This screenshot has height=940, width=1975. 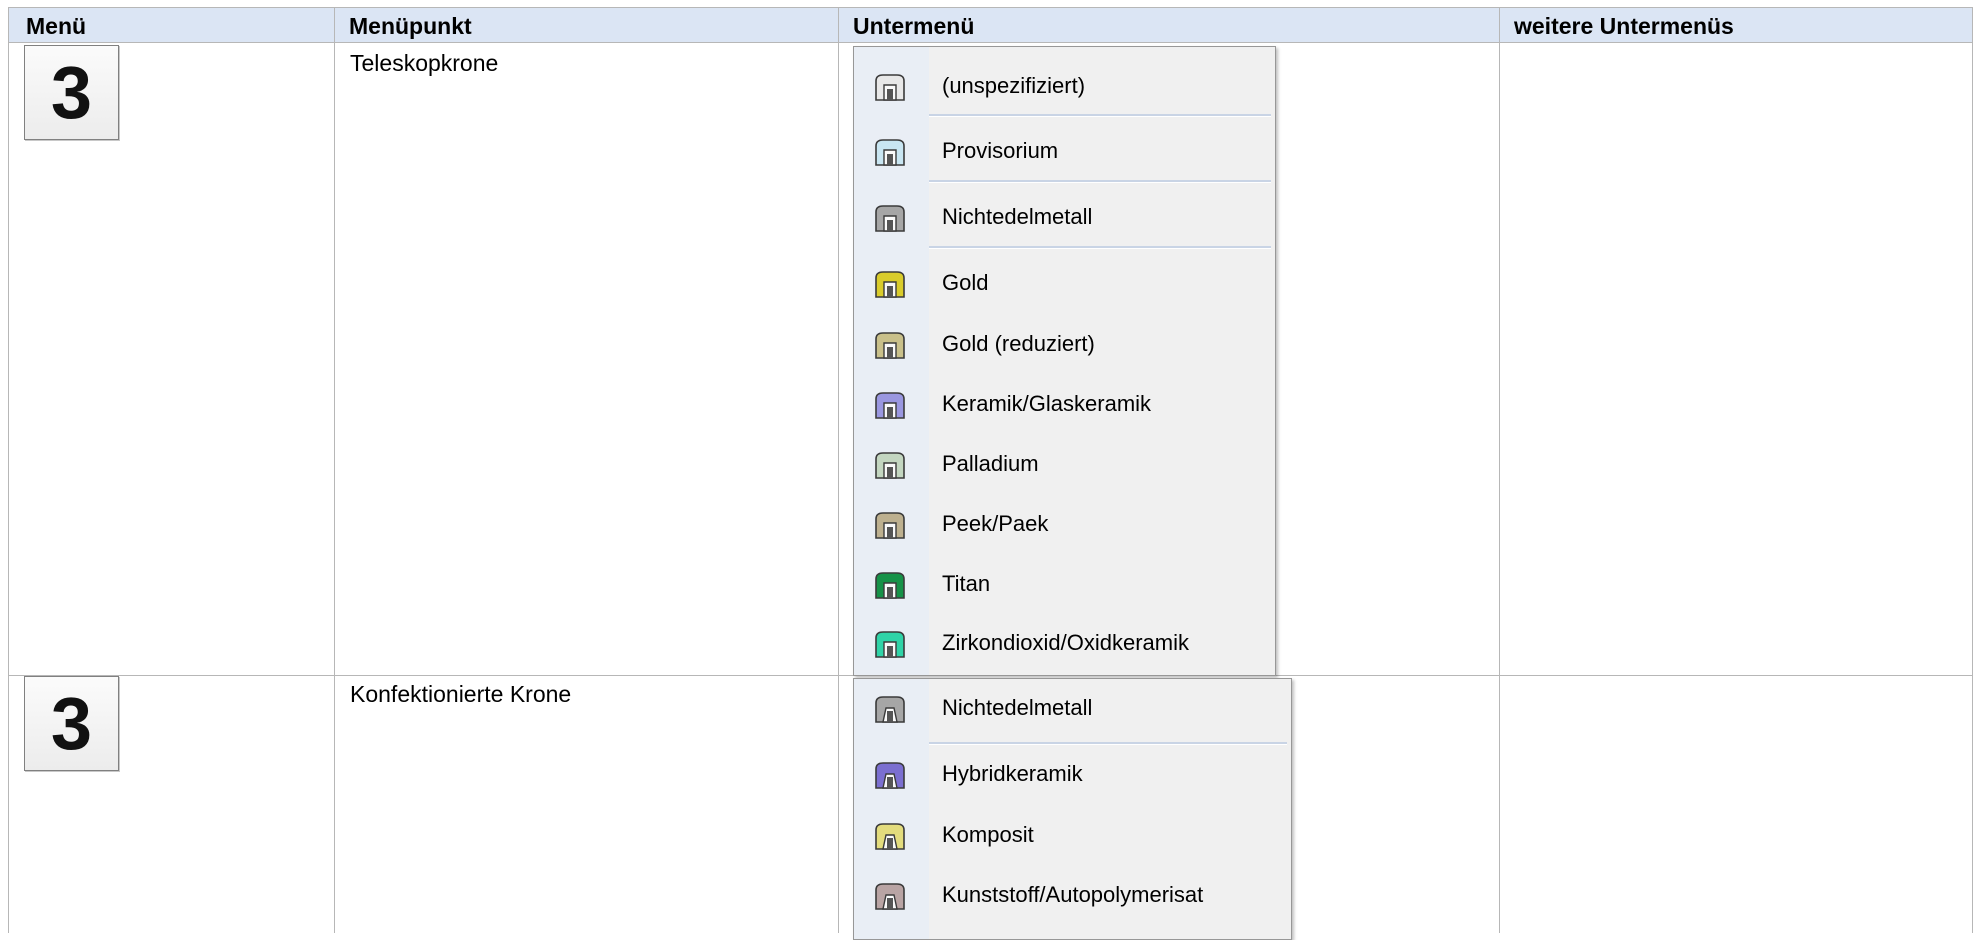 What do you see at coordinates (890, 525) in the screenshot?
I see `crown-peek-icon` at bounding box center [890, 525].